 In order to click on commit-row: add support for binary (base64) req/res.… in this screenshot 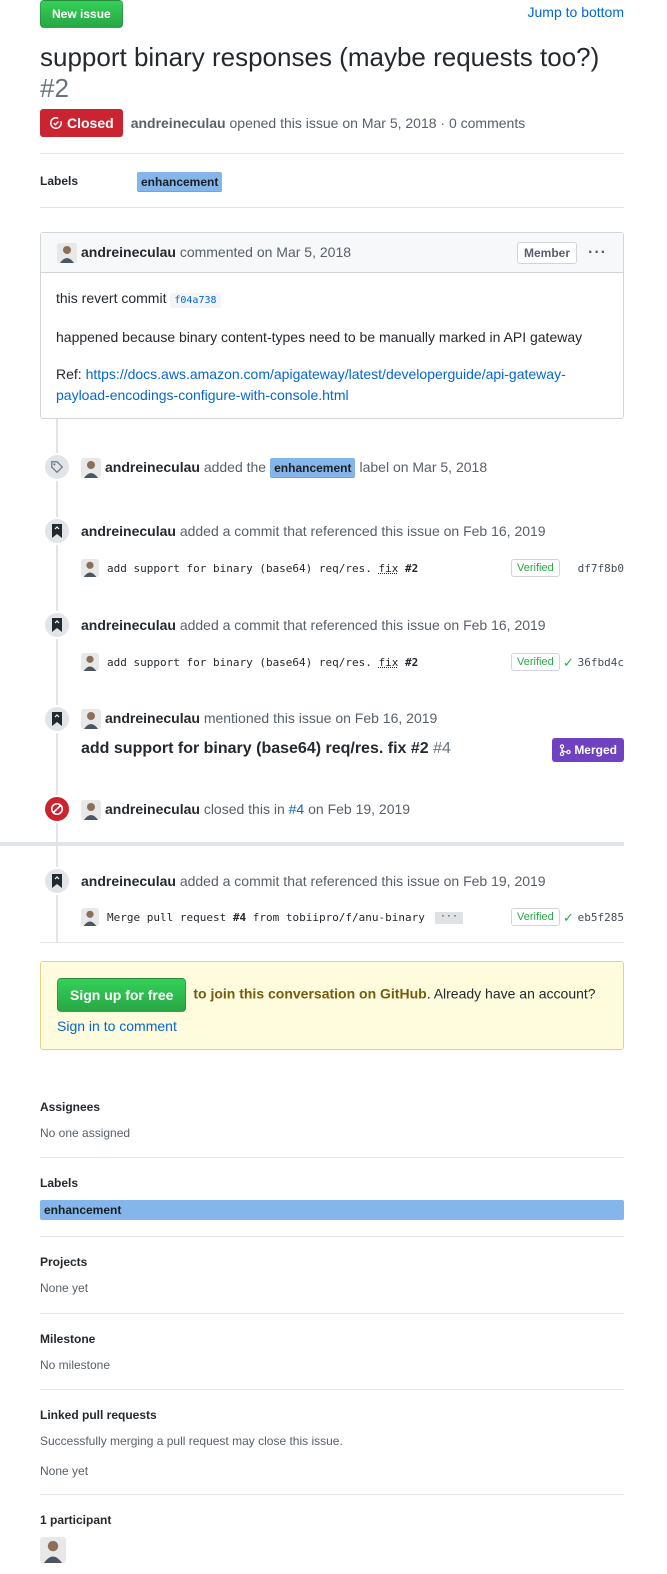, I will do `click(352, 663)`.